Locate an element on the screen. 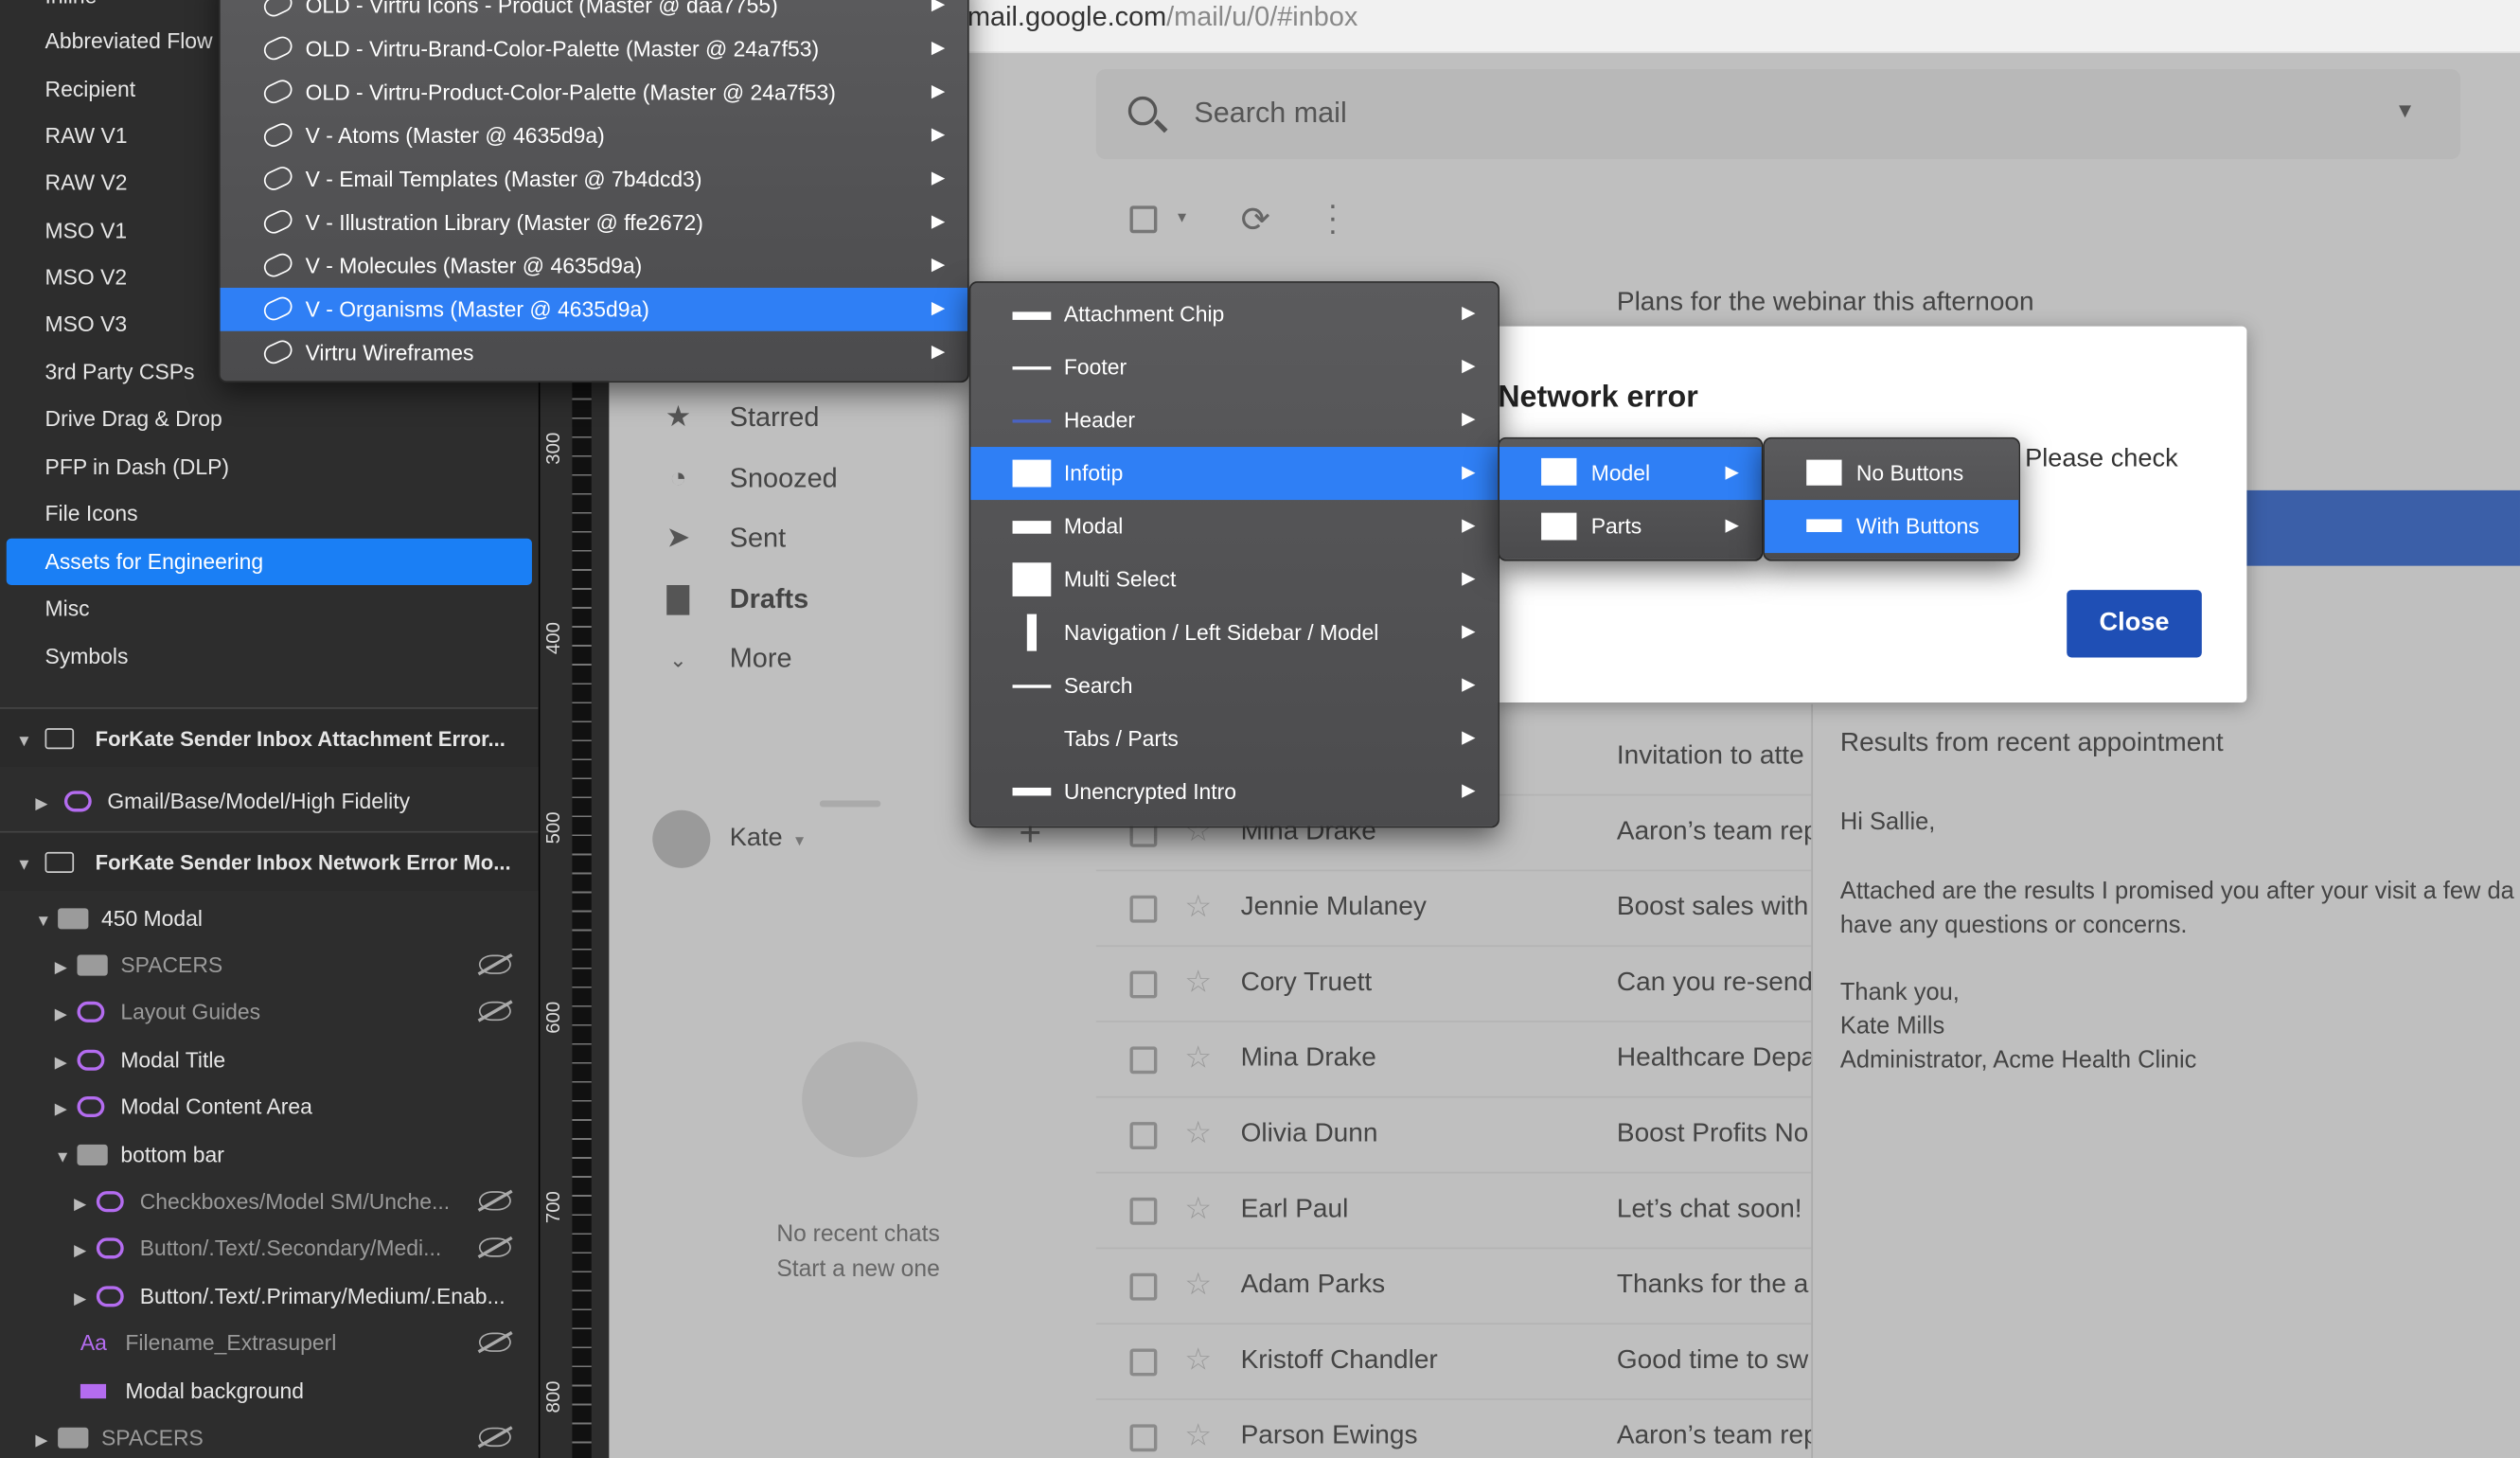 The width and height of the screenshot is (2520, 1458). layer-row: ▶ Gmail/Base/Model/High Fidelity is located at coordinates (222, 801).